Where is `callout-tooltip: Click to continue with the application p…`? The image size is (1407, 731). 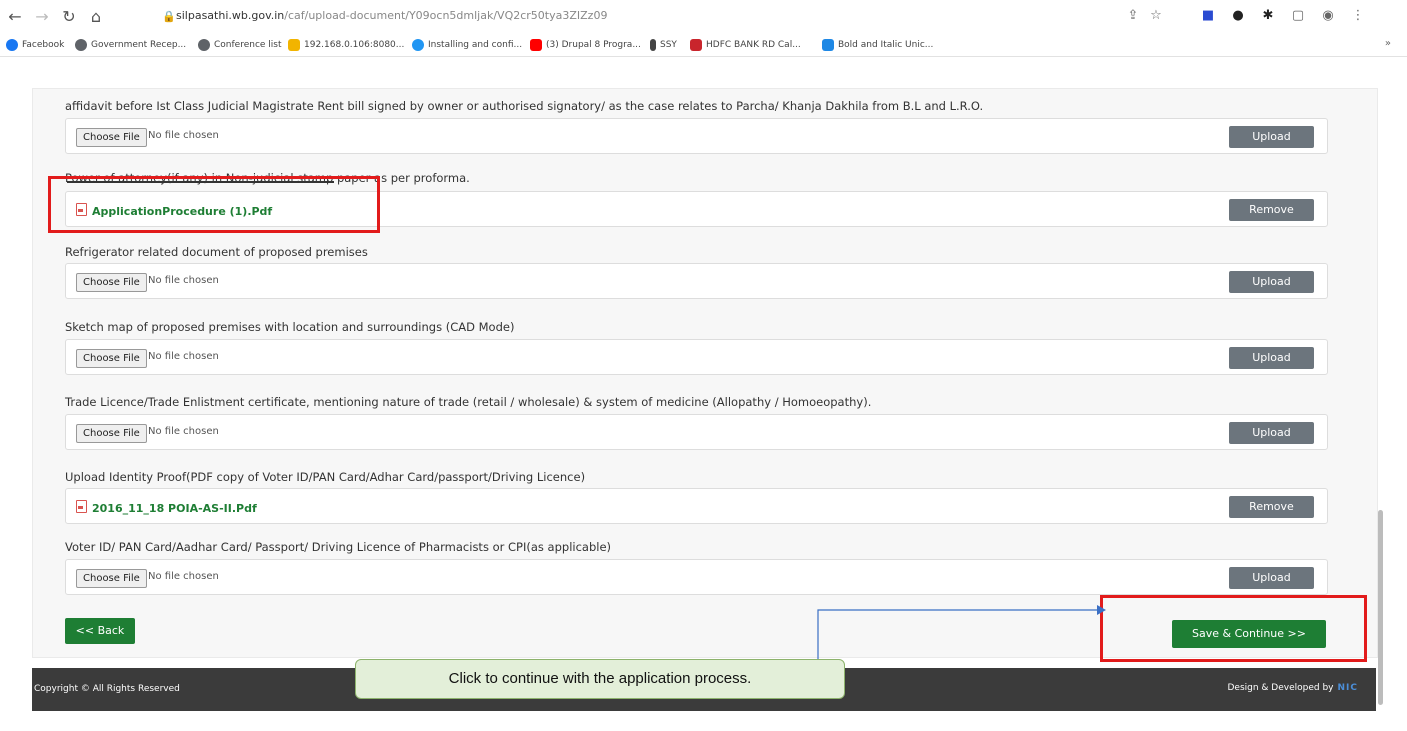 callout-tooltip: Click to continue with the application p… is located at coordinates (600, 679).